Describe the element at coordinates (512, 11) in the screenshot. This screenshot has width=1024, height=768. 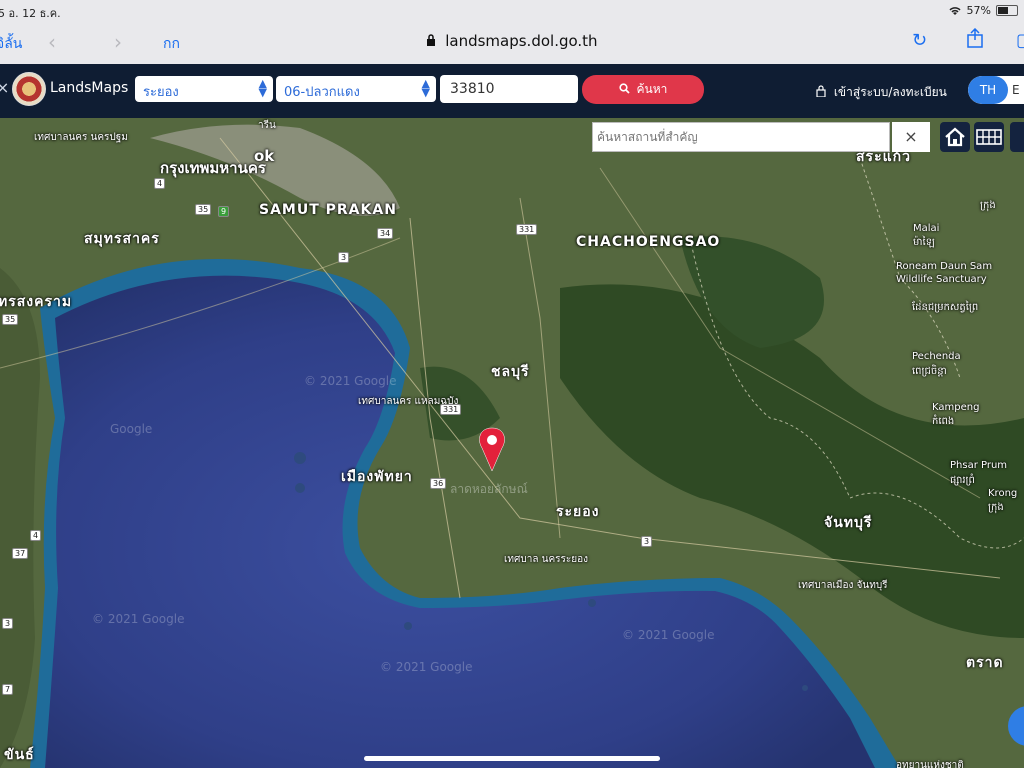
I see `status-bar: 5 อ. 12 ธ.ค. 57%` at that location.